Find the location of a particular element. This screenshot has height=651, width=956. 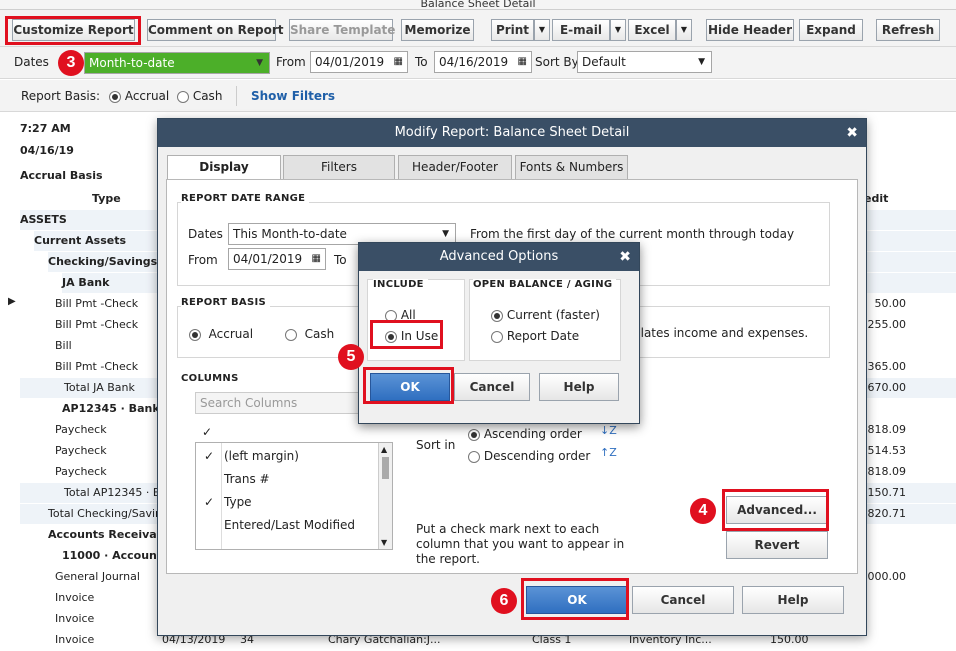

columns-scrollbar: ▲ ▼ is located at coordinates (385, 496).